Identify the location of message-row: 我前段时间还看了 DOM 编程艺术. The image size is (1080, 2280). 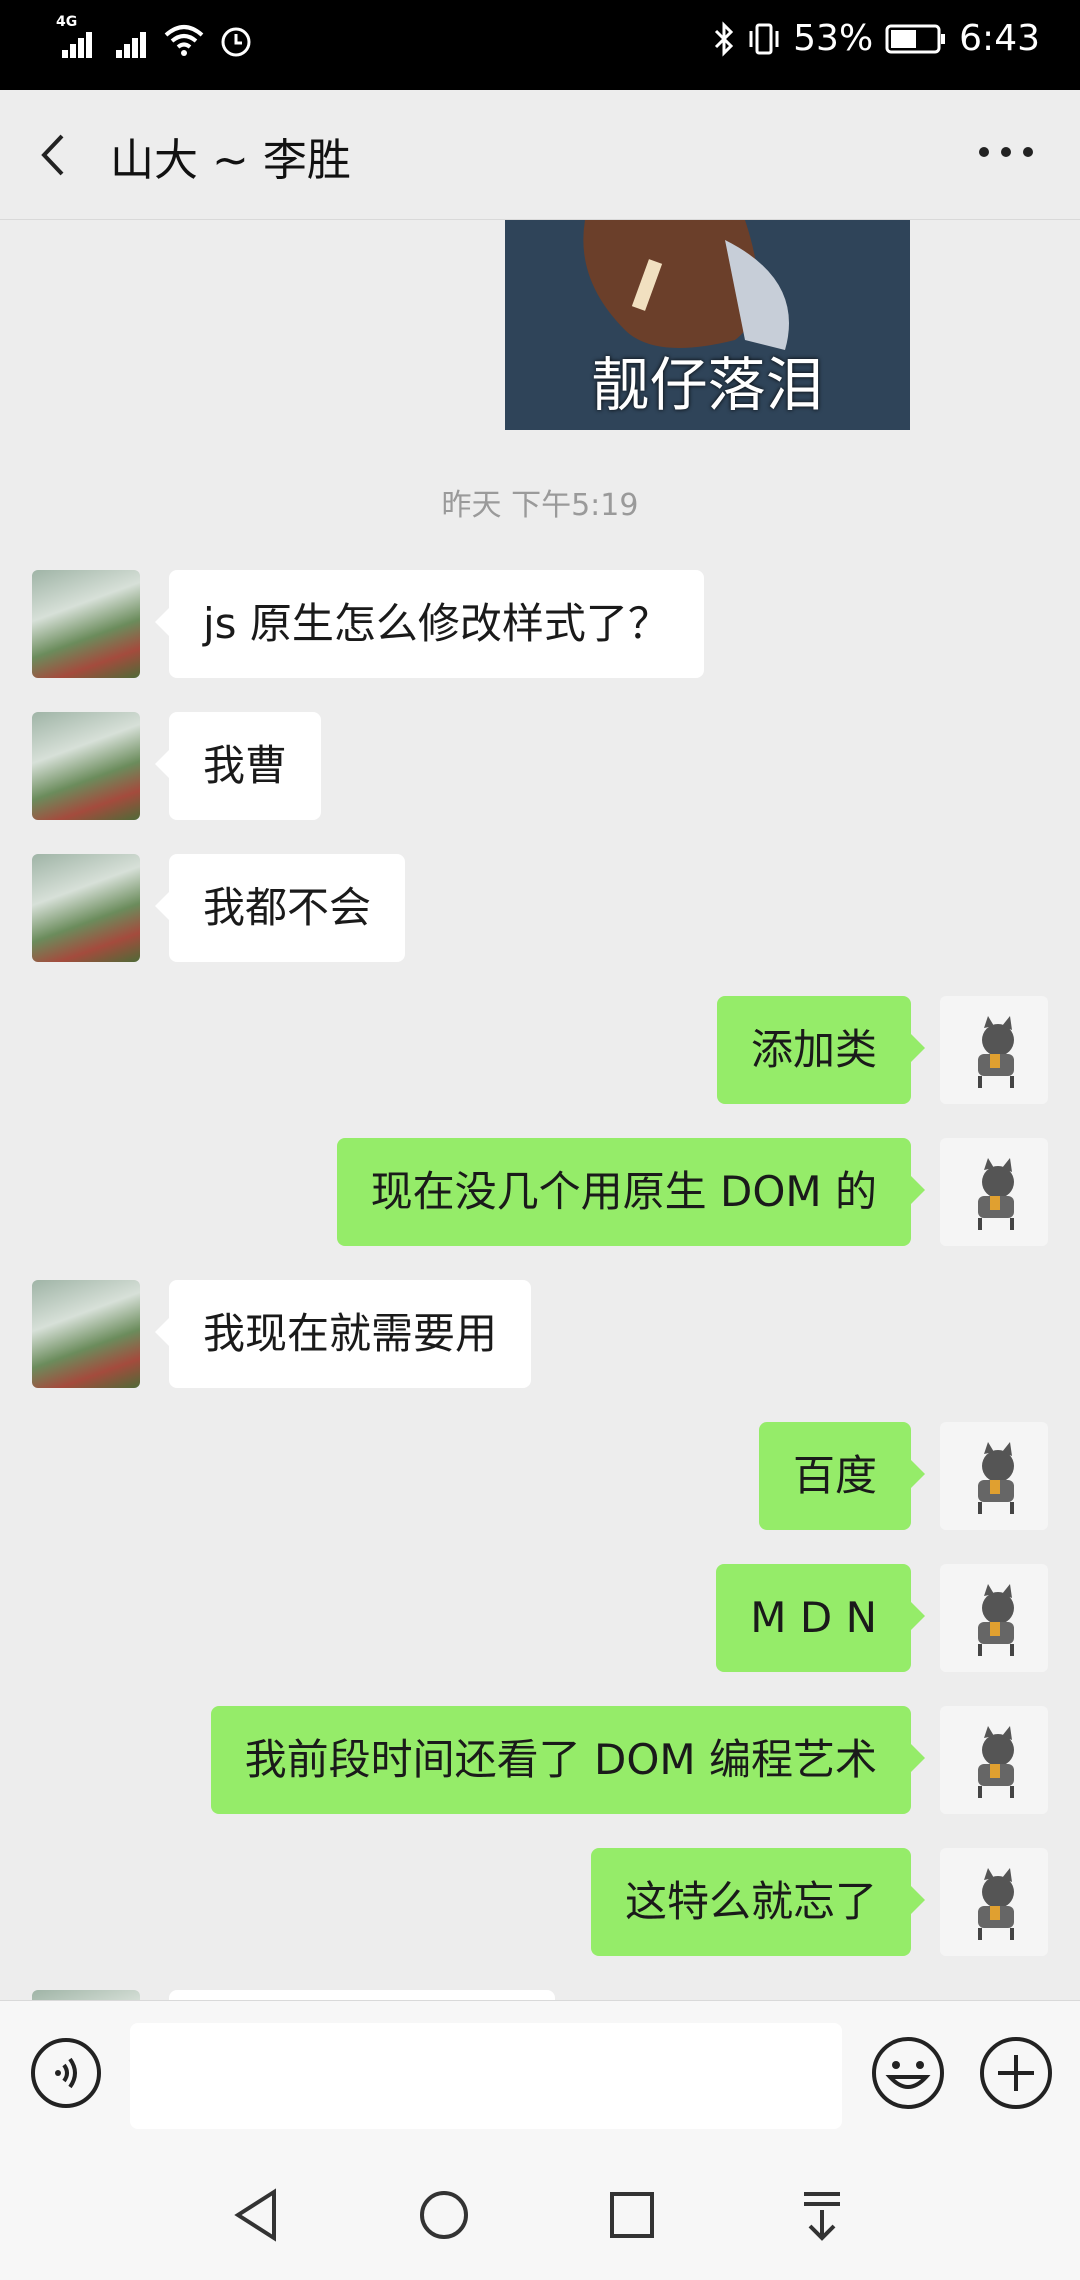
(540, 1762).